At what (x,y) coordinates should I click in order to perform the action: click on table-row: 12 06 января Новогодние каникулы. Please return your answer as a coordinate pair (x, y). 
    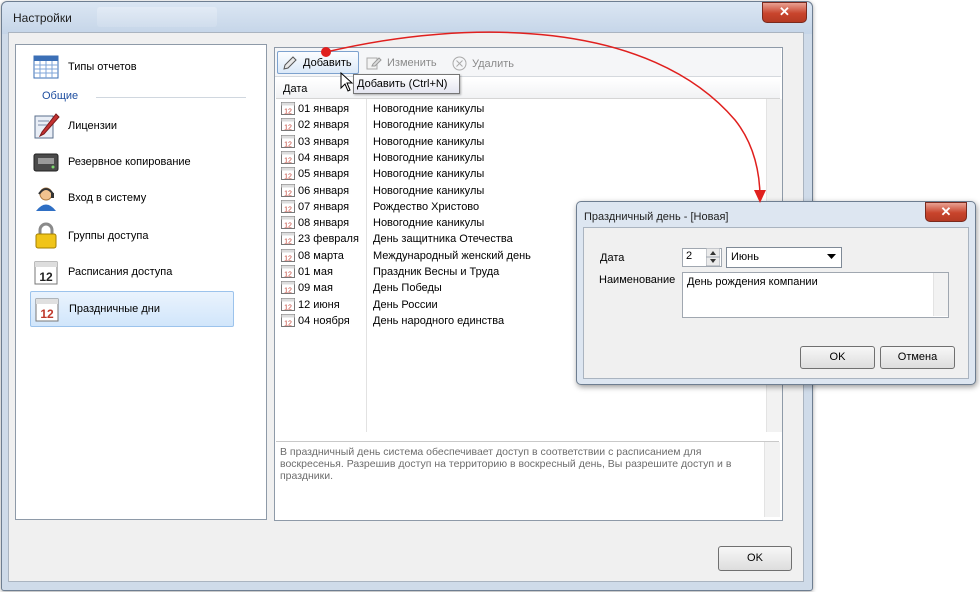
    Looking at the image, I should click on (471, 191).